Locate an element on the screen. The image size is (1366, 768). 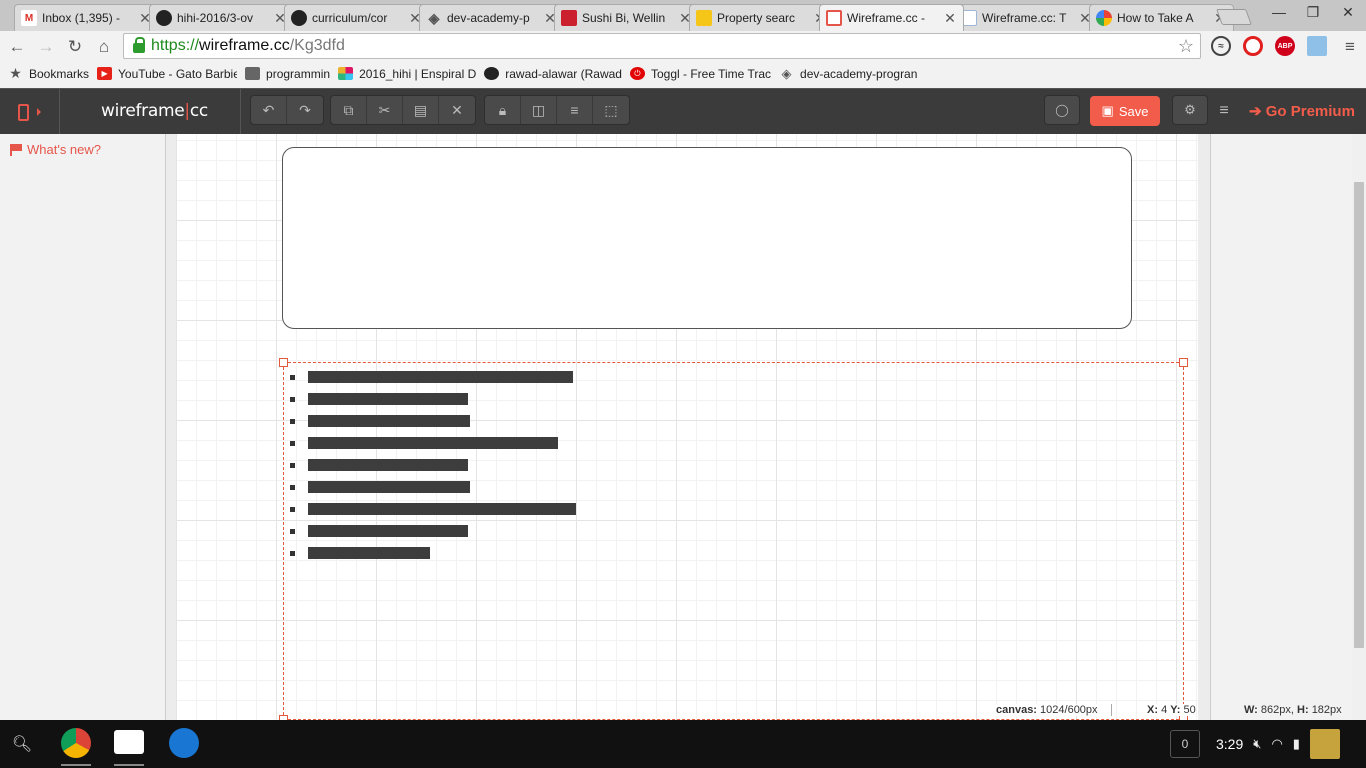
reload-icon: ↻ is located at coordinates (75, 47).